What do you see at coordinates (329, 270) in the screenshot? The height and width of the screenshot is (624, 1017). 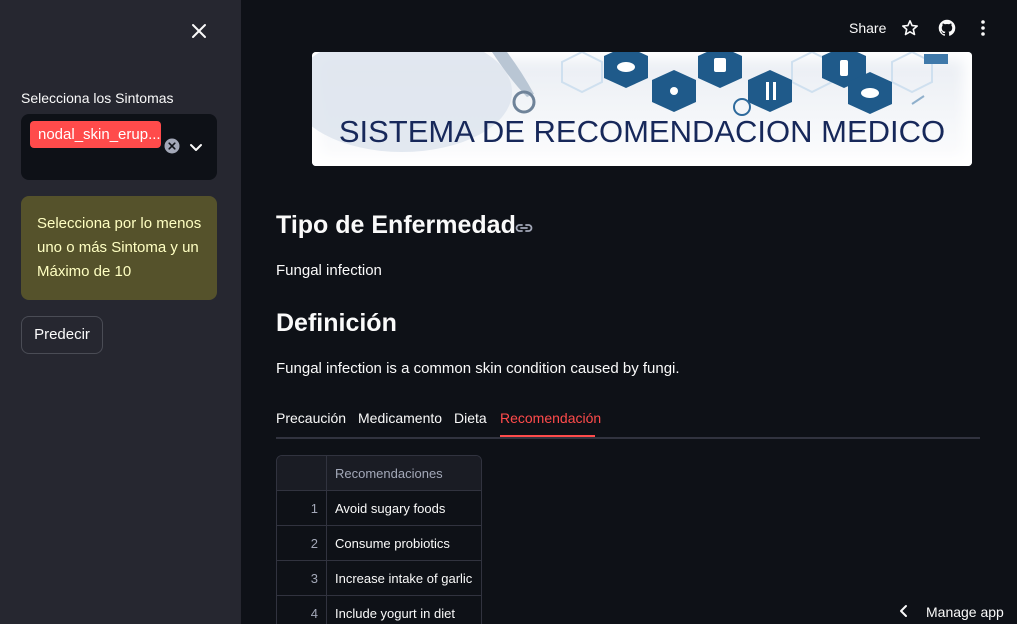 I see `disease-value: Fungal infection` at bounding box center [329, 270].